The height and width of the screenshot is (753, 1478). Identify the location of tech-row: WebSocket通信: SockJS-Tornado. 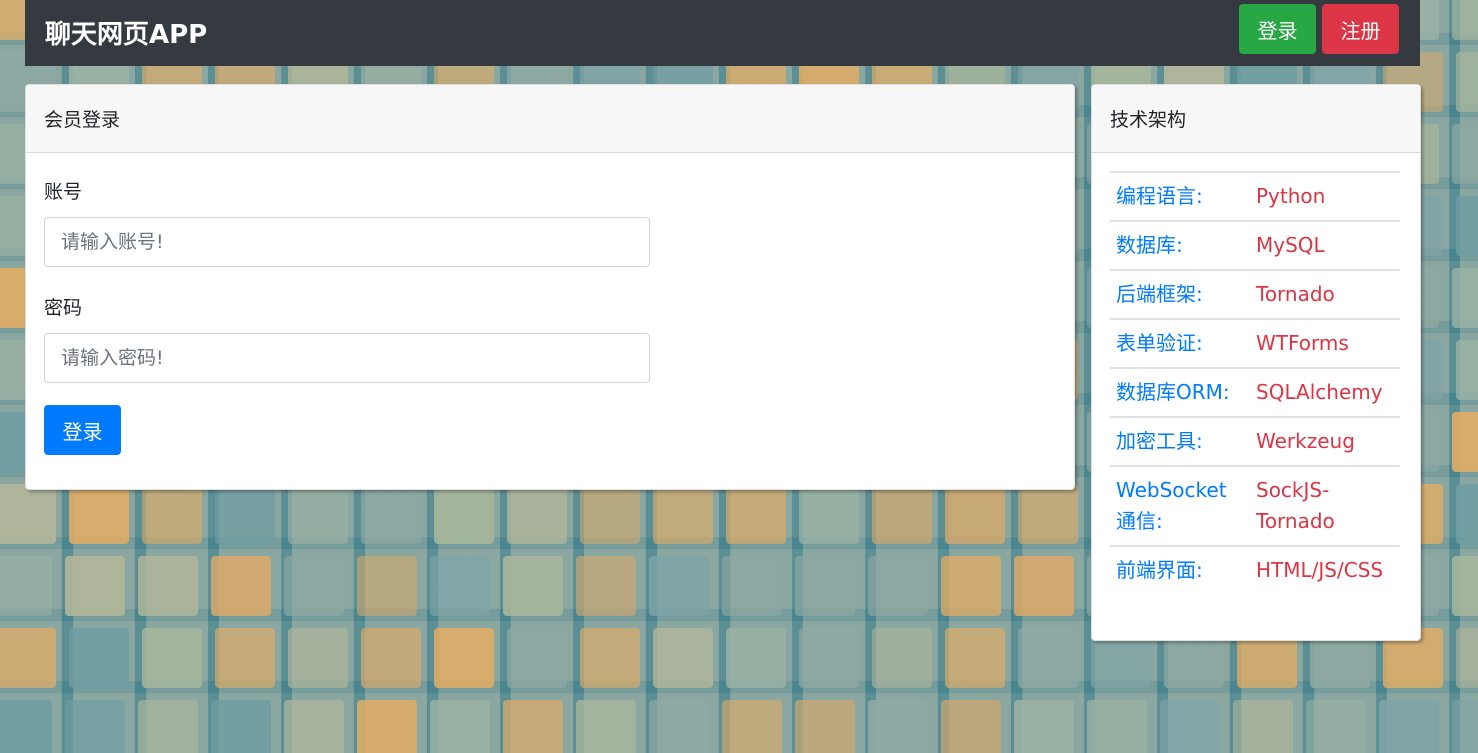
(1255, 505).